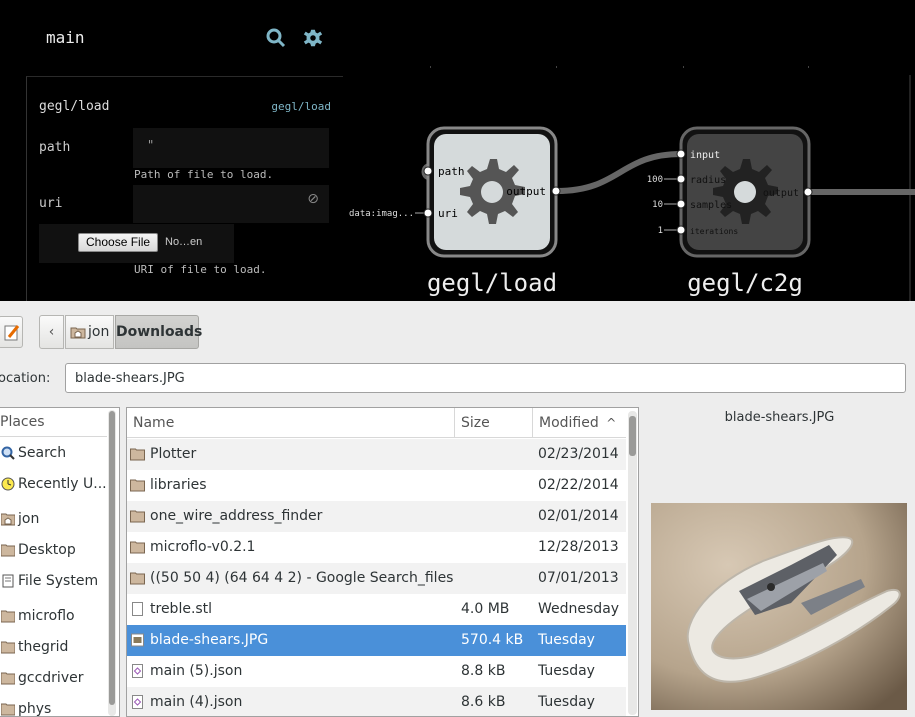 The image size is (915, 717). Describe the element at coordinates (53, 519) in the screenshot. I see `place-jon: jon` at that location.